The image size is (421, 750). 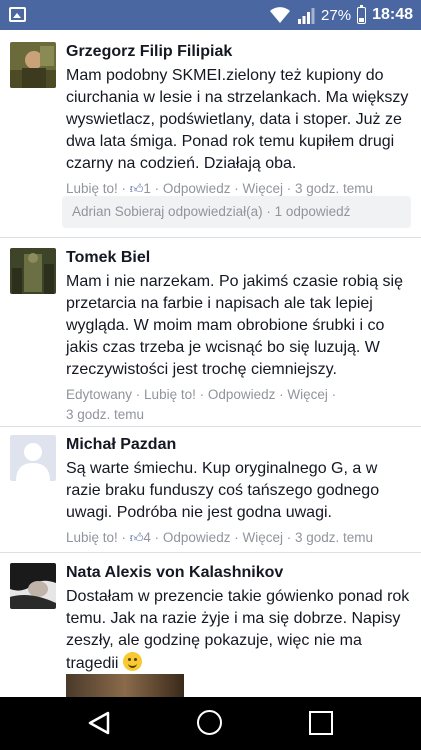 I want to click on back-icon, so click(x=99, y=723).